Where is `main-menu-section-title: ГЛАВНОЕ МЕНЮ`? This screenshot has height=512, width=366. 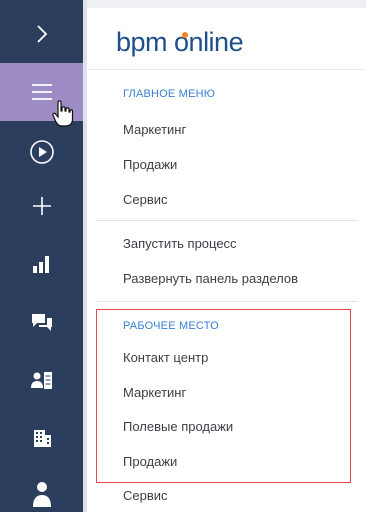
main-menu-section-title: ГЛАВНОЕ МЕНЮ is located at coordinates (169, 94).